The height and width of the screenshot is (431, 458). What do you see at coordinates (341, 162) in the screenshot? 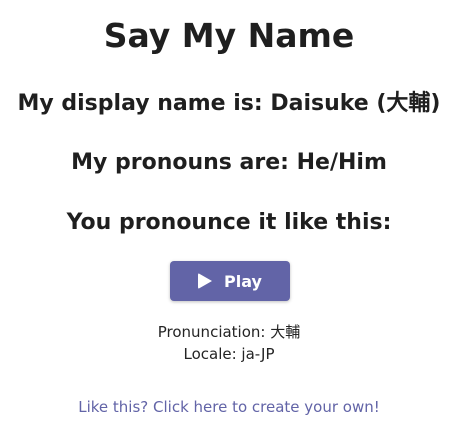
I see `pronouns-value: He/Him` at bounding box center [341, 162].